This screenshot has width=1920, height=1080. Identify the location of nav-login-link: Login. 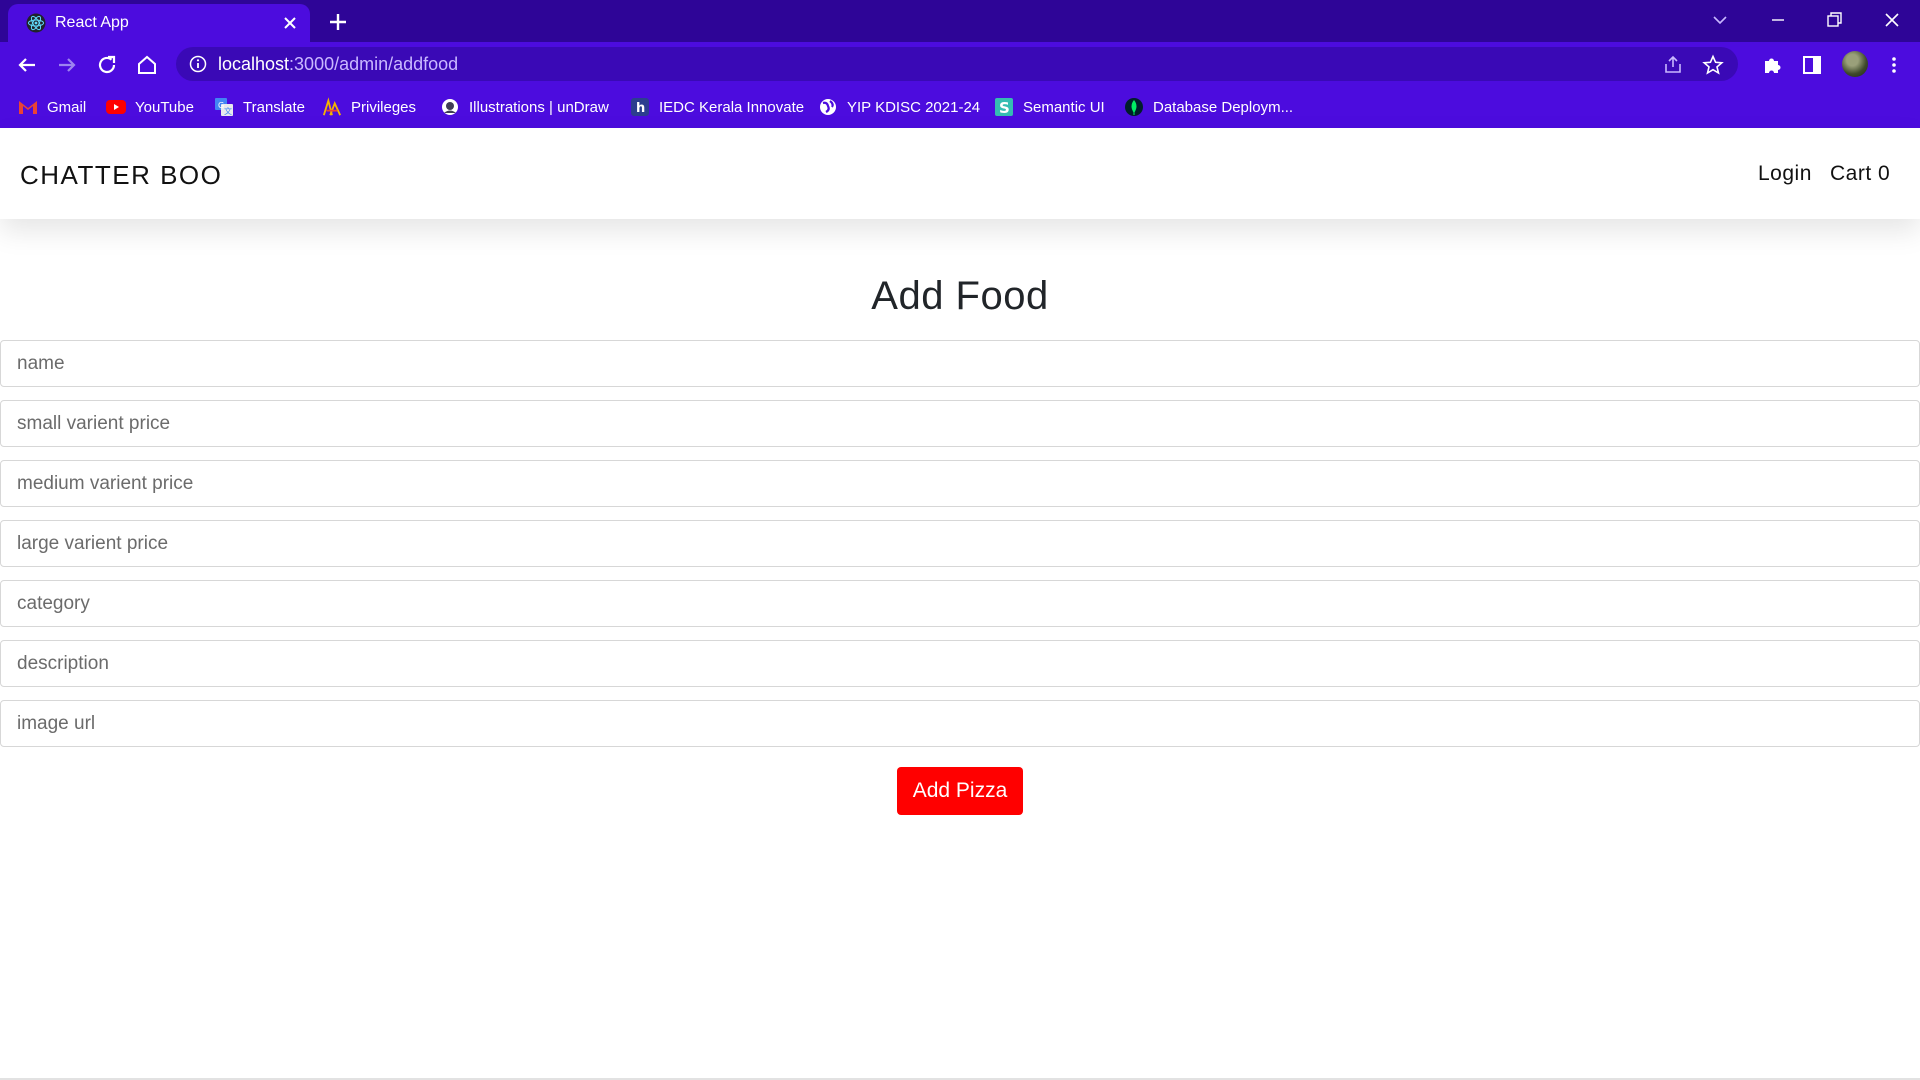
(1785, 174).